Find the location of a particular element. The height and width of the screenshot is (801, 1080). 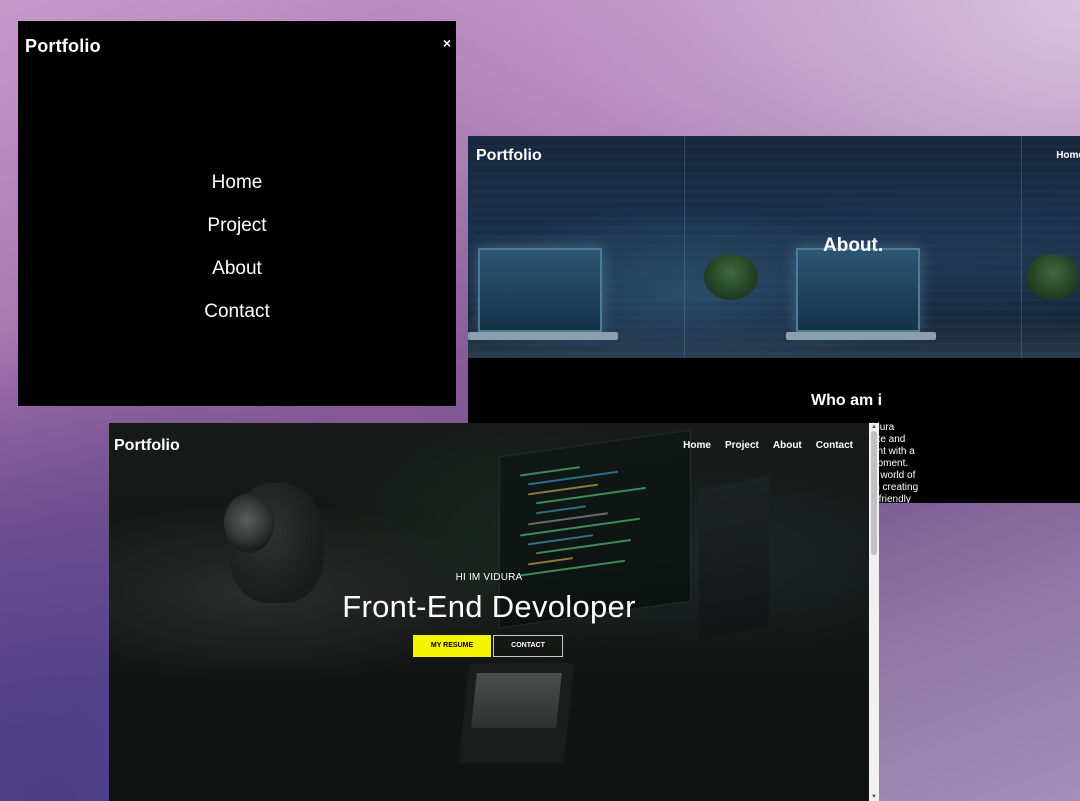

hero-buttons: MY RESUME CONTACT is located at coordinates (488, 646).